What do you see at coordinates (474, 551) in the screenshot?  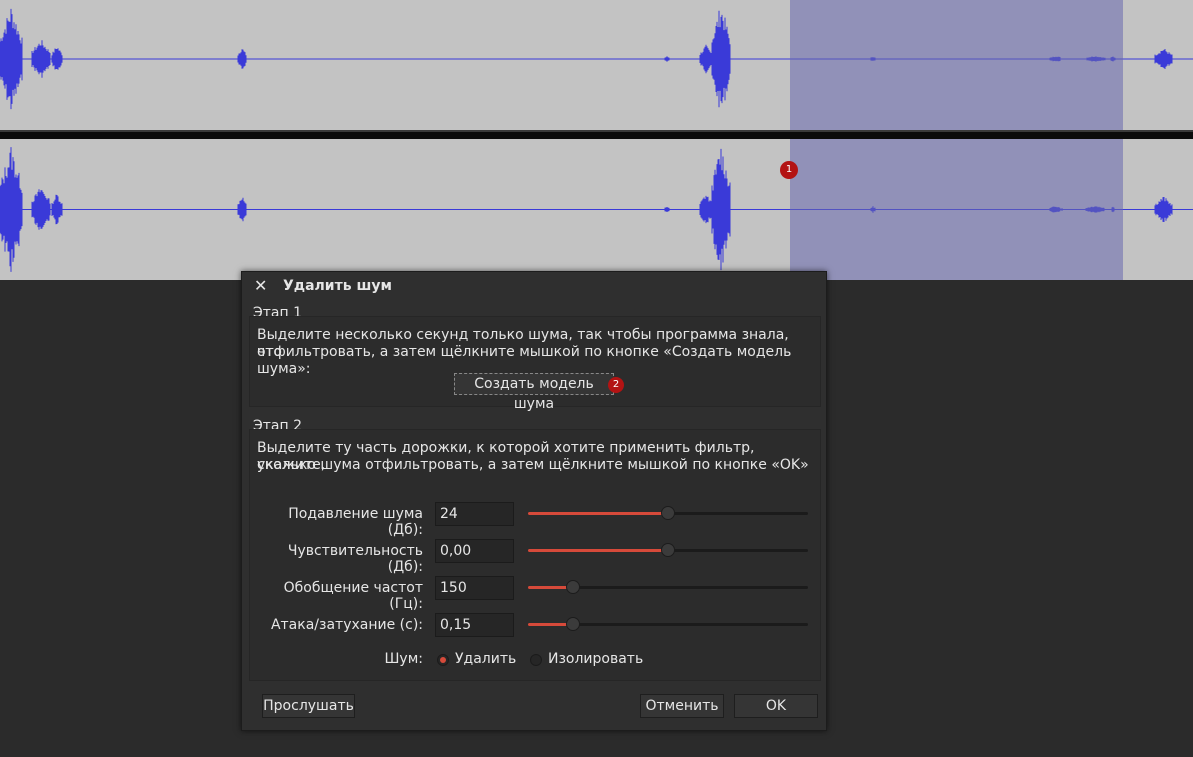 I see `sensitivity-input: 0,00` at bounding box center [474, 551].